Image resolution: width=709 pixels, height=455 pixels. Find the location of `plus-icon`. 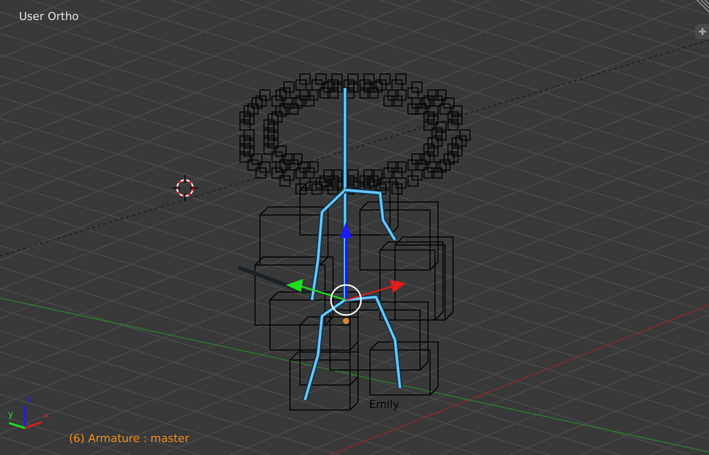

plus-icon is located at coordinates (702, 31).